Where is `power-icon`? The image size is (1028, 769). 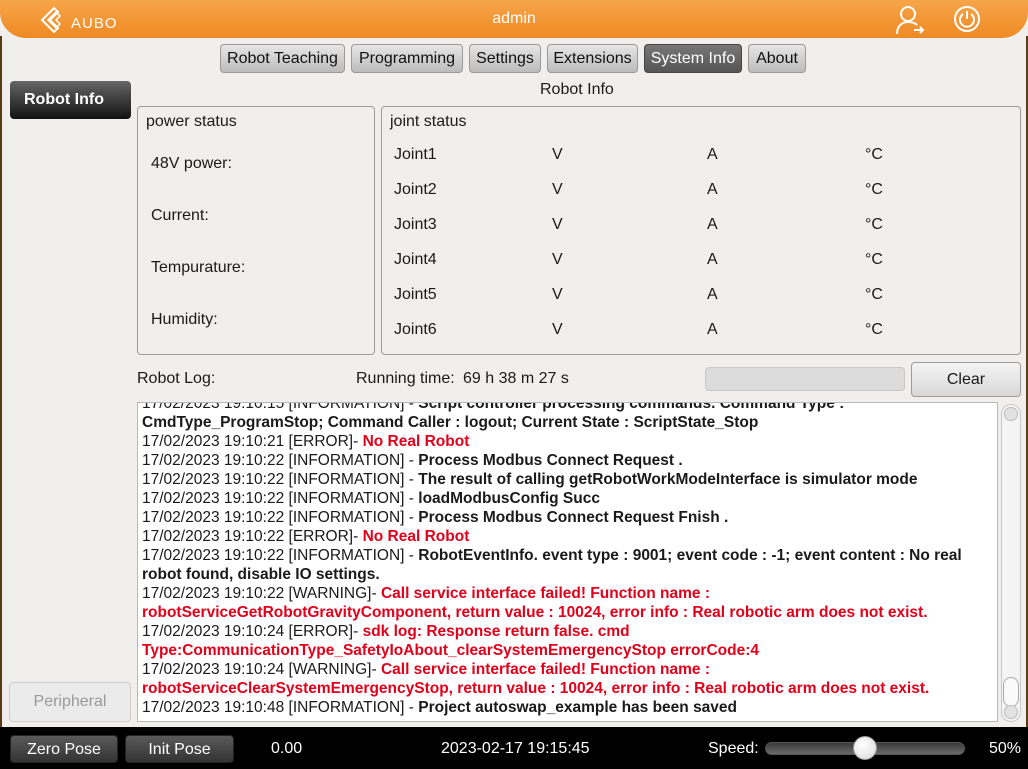 power-icon is located at coordinates (967, 19).